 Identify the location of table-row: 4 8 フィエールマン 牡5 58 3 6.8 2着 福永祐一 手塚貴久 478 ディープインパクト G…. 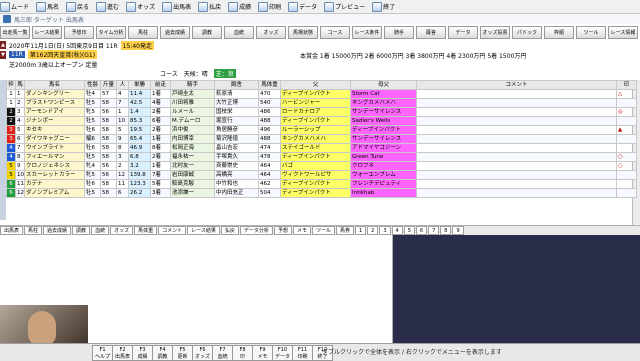
(321, 157).